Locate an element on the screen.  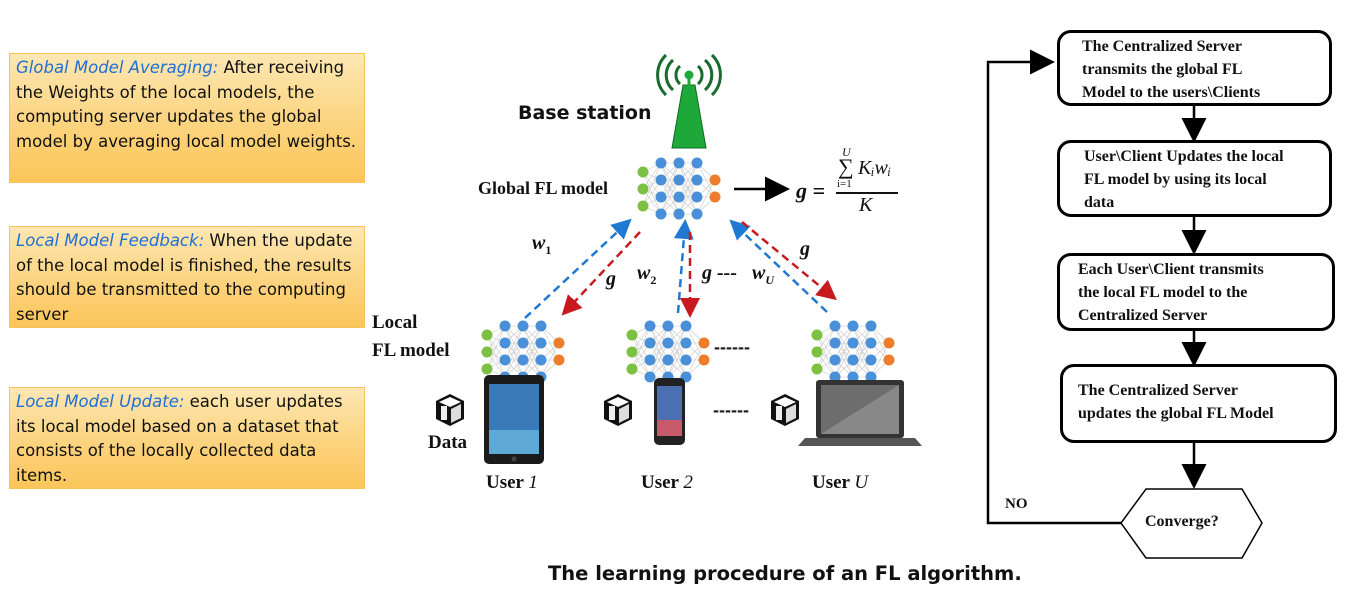
label-g1: g is located at coordinates (611, 279).